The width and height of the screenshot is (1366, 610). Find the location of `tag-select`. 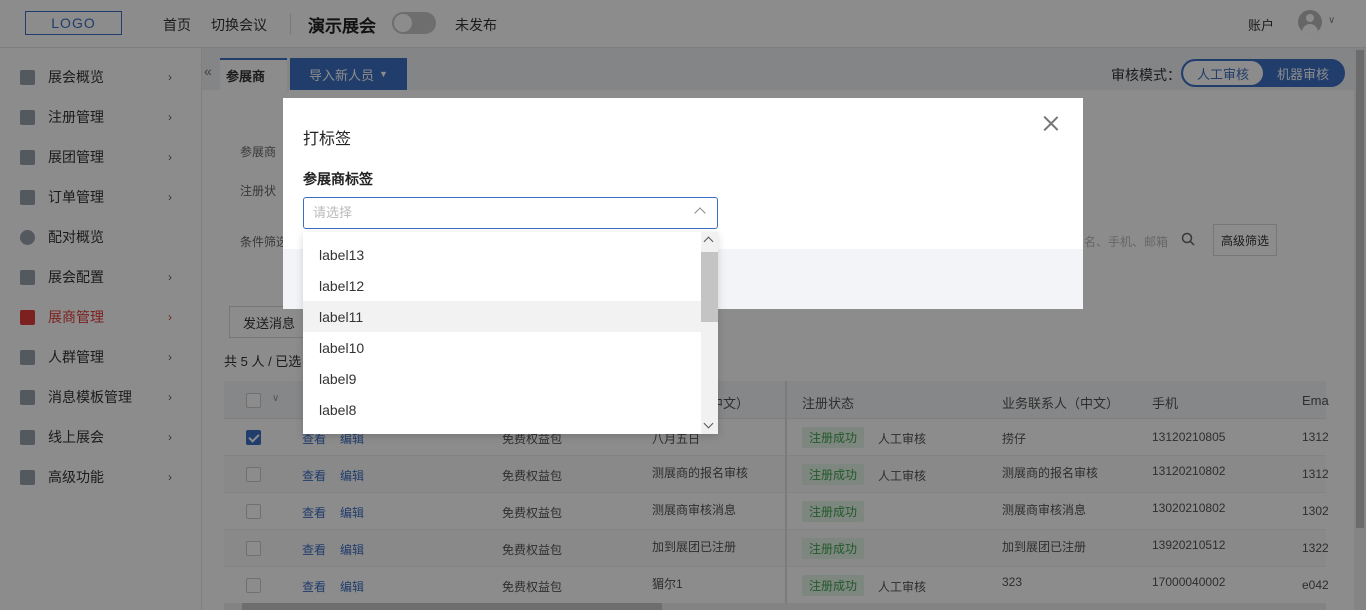

tag-select is located at coordinates (510, 213).